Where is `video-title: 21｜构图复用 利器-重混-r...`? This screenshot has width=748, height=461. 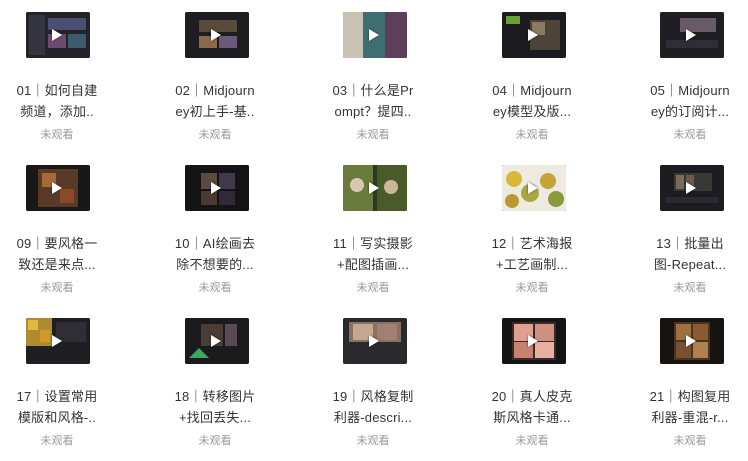 video-title: 21｜构图复用 利器-重混-r... is located at coordinates (689, 407).